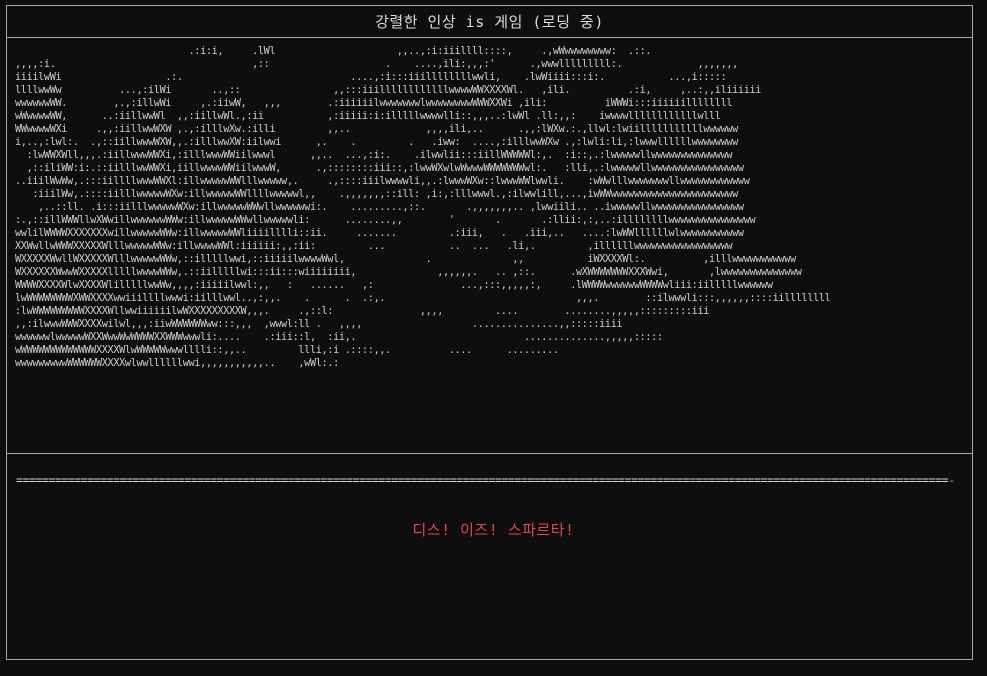 This screenshot has width=987, height=676. I want to click on window-title: 강렬한 인상 is 게임 (로딩 중), so click(489, 22).